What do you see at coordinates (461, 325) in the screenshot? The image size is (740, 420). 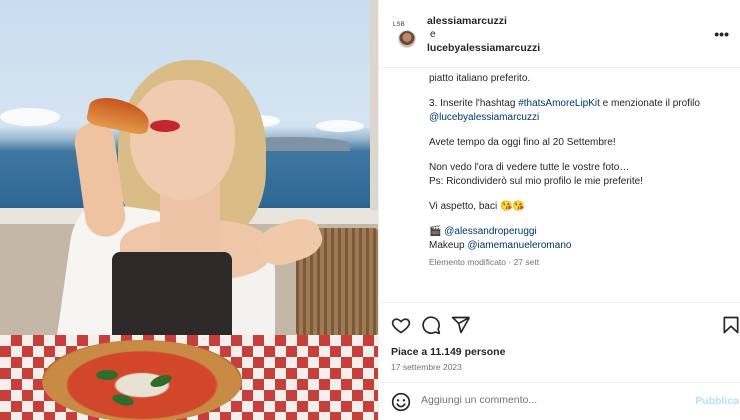 I see `share-icon` at bounding box center [461, 325].